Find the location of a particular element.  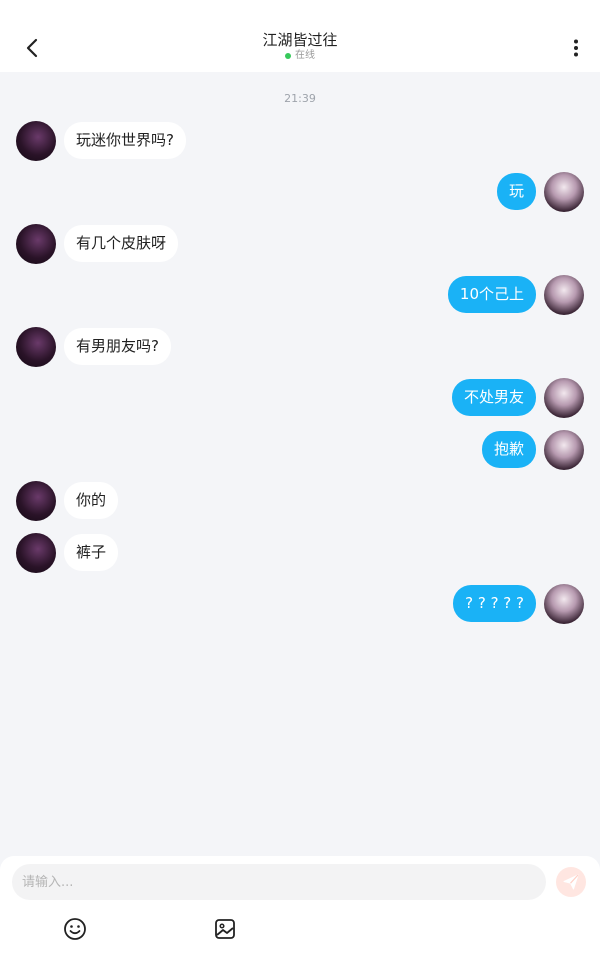

send-button is located at coordinates (571, 882).